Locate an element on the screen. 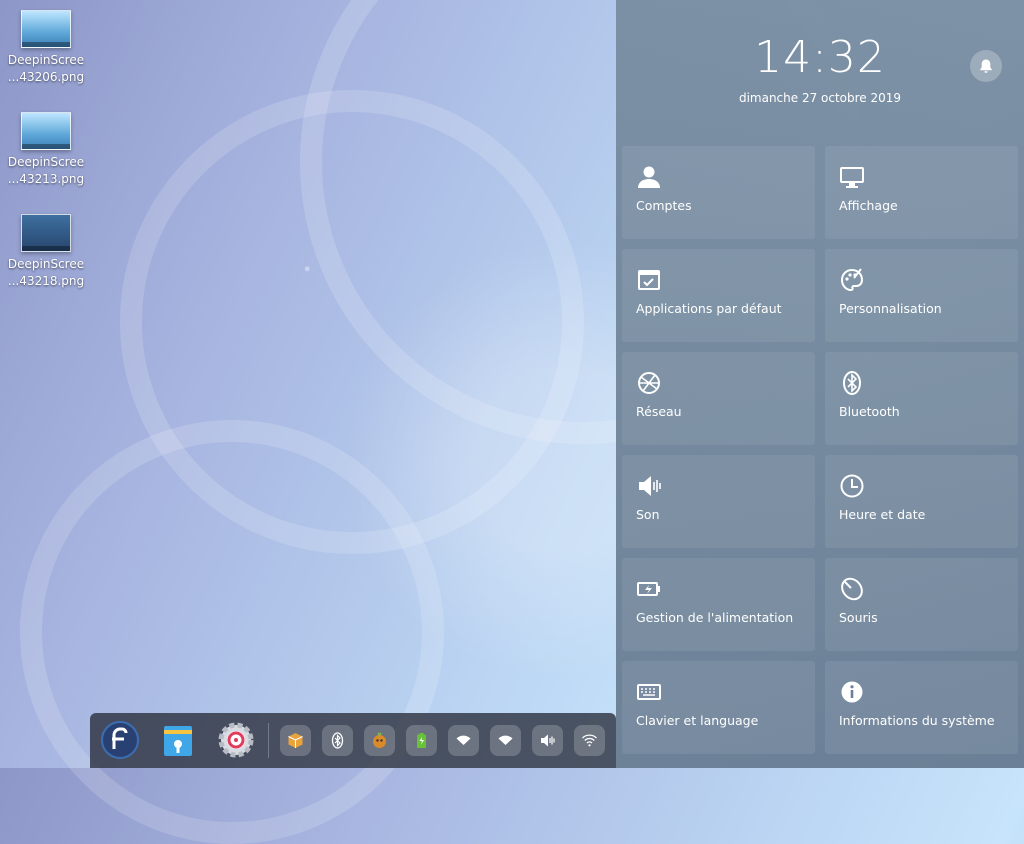  fedora-launcher-icon is located at coordinates (120, 740).